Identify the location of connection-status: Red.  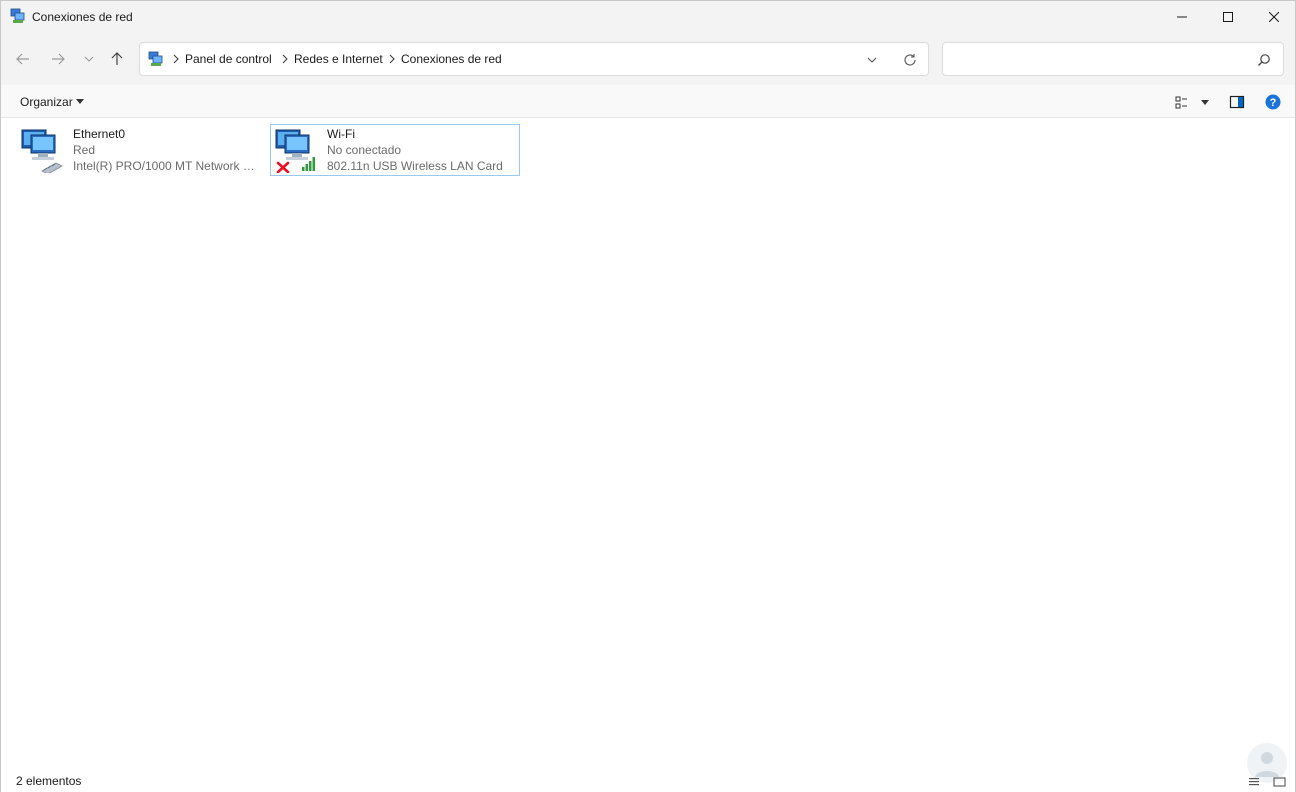
(84, 150).